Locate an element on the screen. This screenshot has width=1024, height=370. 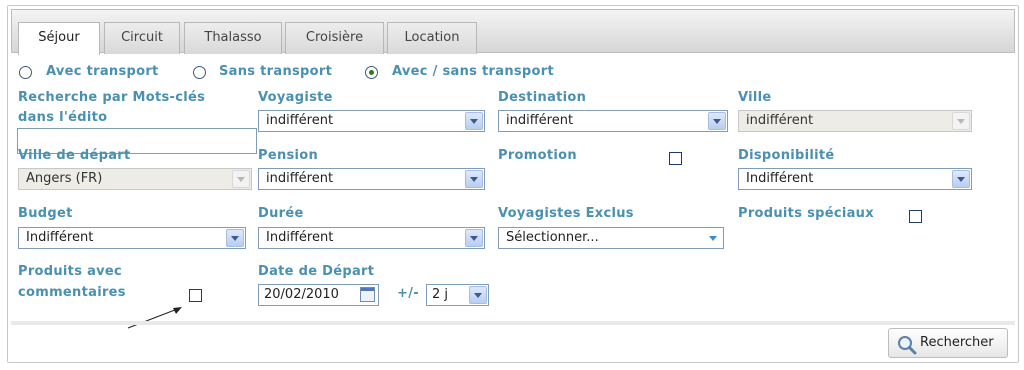
voyagiste-label: Voyagiste is located at coordinates (295, 97).